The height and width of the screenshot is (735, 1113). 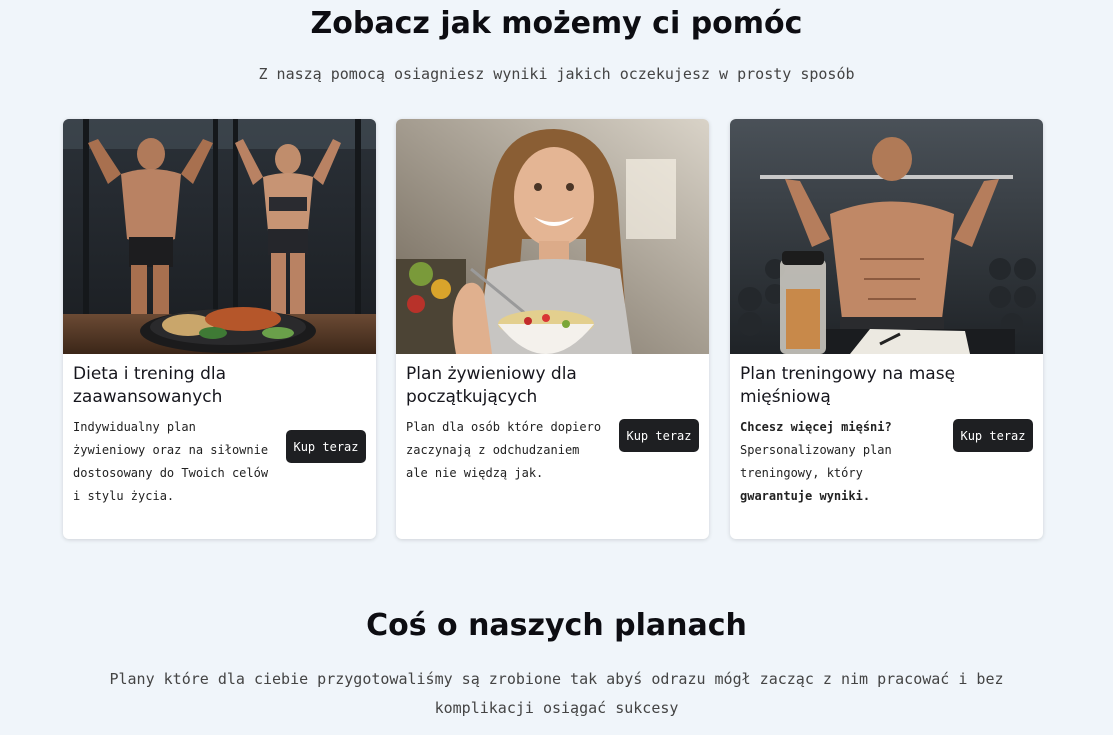 I want to click on section-title-plans: Coś o naszych planach, so click(x=556, y=625).